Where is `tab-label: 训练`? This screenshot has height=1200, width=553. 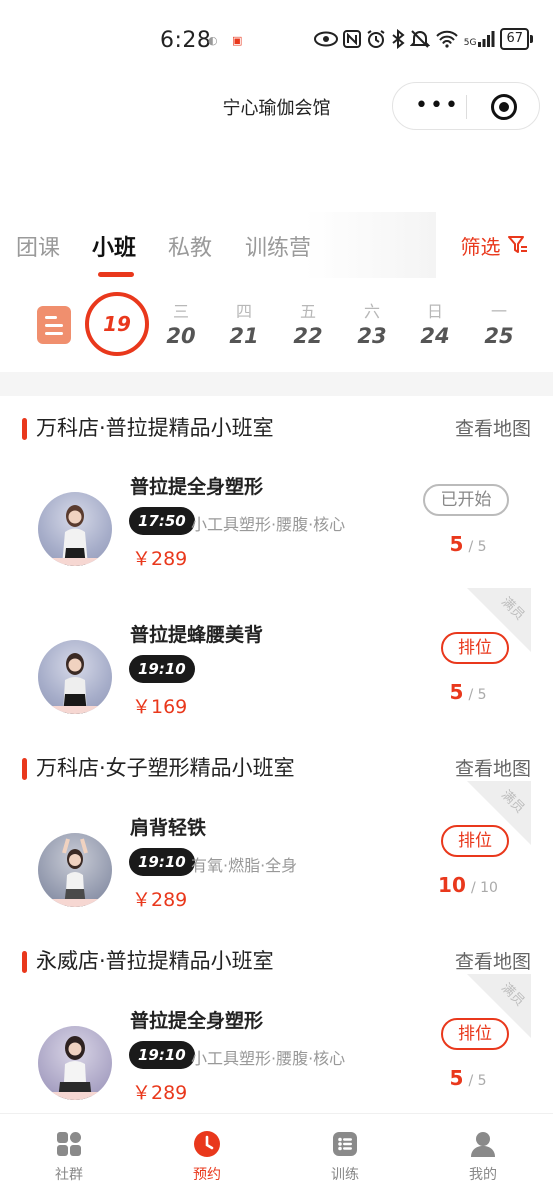
tab-label: 训练 is located at coordinates (345, 1175).